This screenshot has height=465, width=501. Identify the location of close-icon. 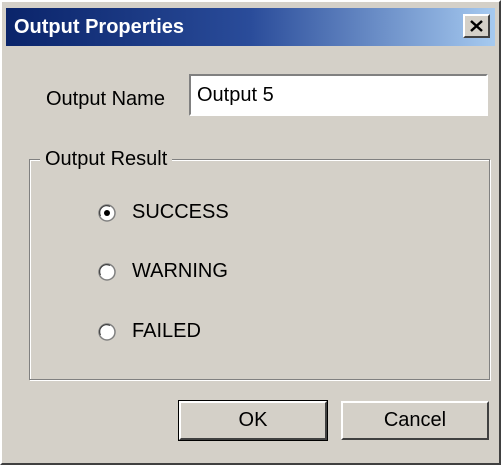
(476, 26).